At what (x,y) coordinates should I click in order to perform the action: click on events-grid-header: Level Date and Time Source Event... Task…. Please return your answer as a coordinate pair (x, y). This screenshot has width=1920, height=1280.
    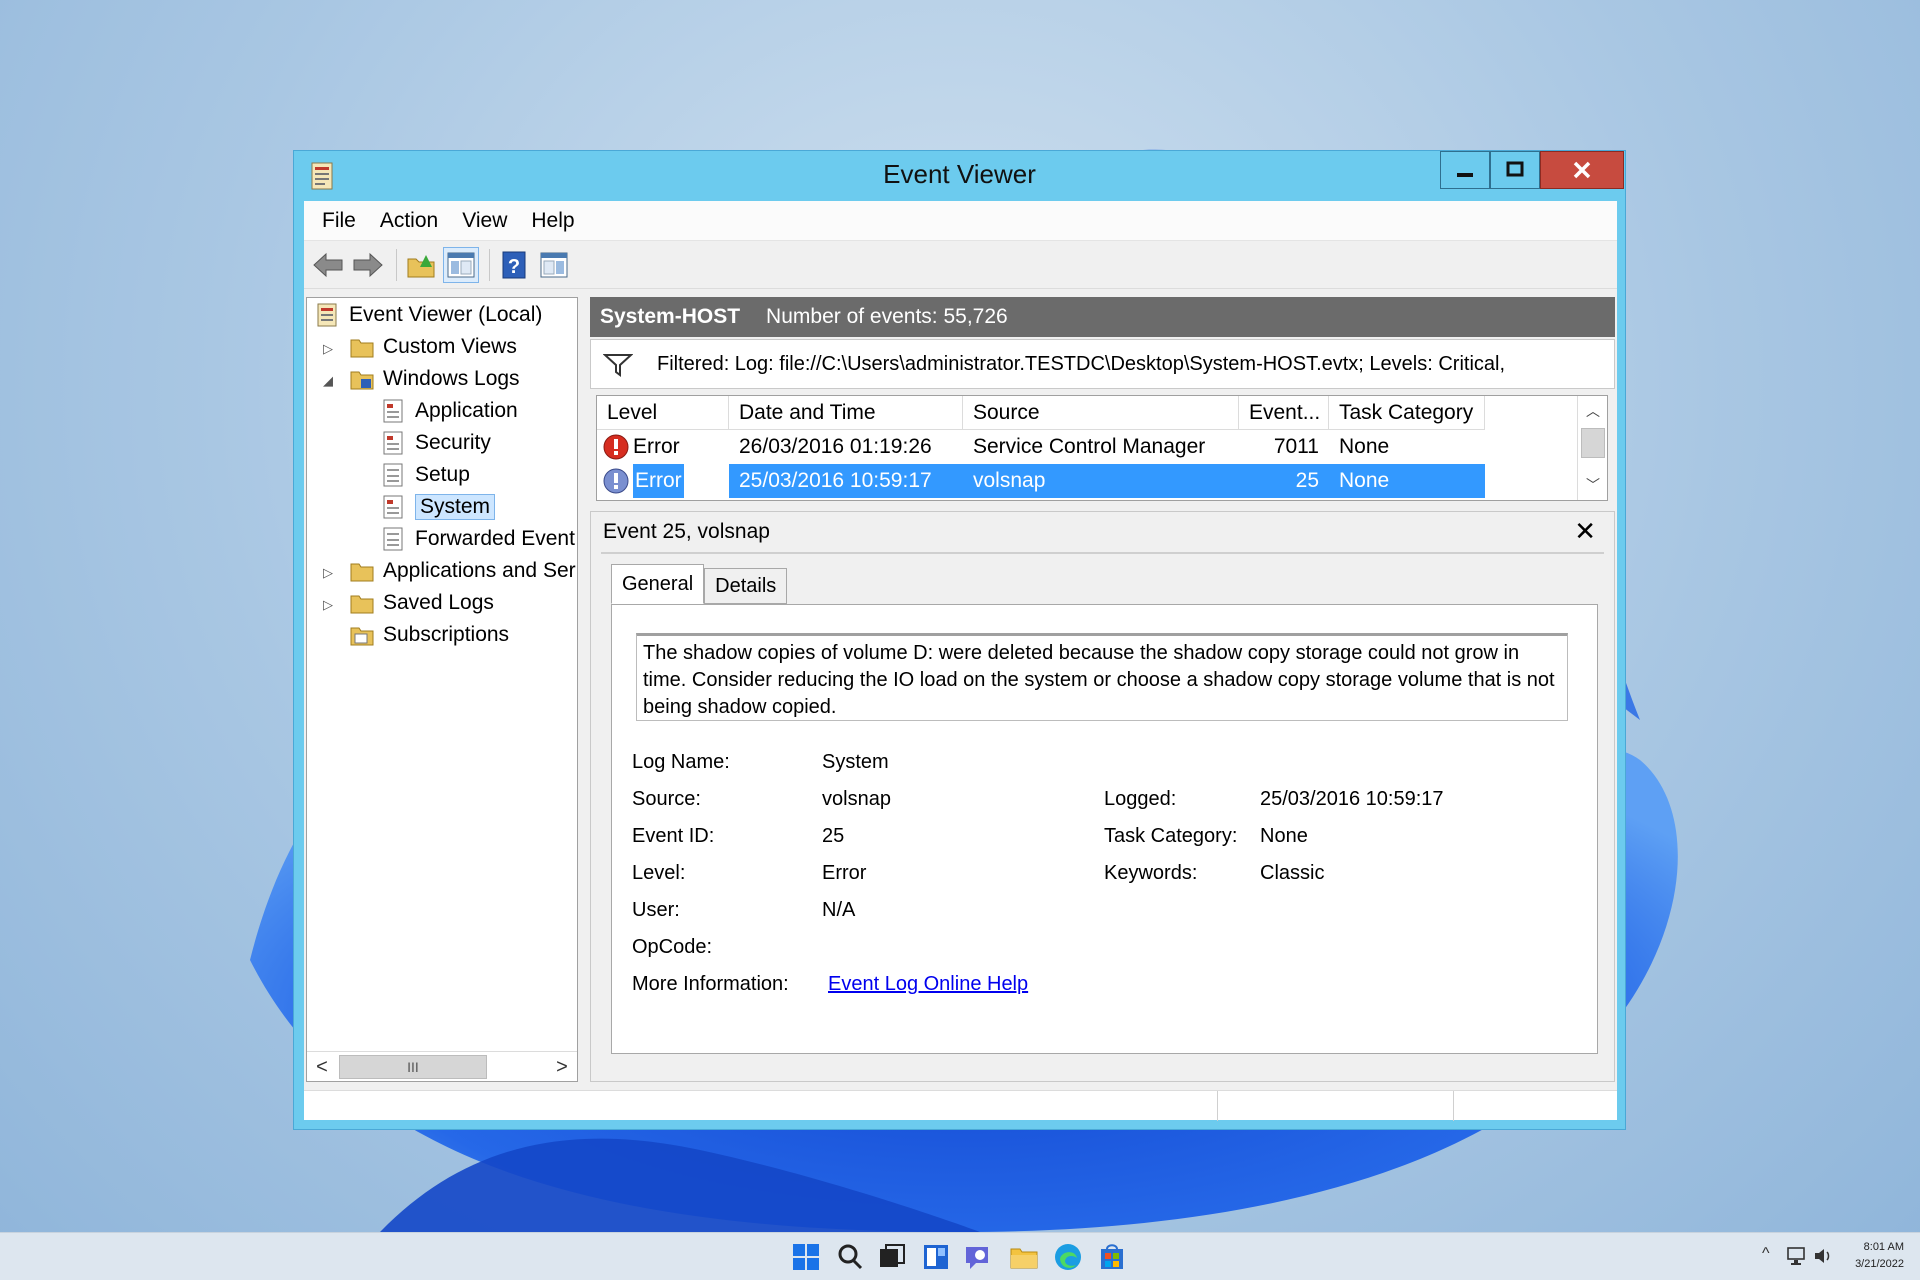
    Looking at the image, I should click on (1041, 413).